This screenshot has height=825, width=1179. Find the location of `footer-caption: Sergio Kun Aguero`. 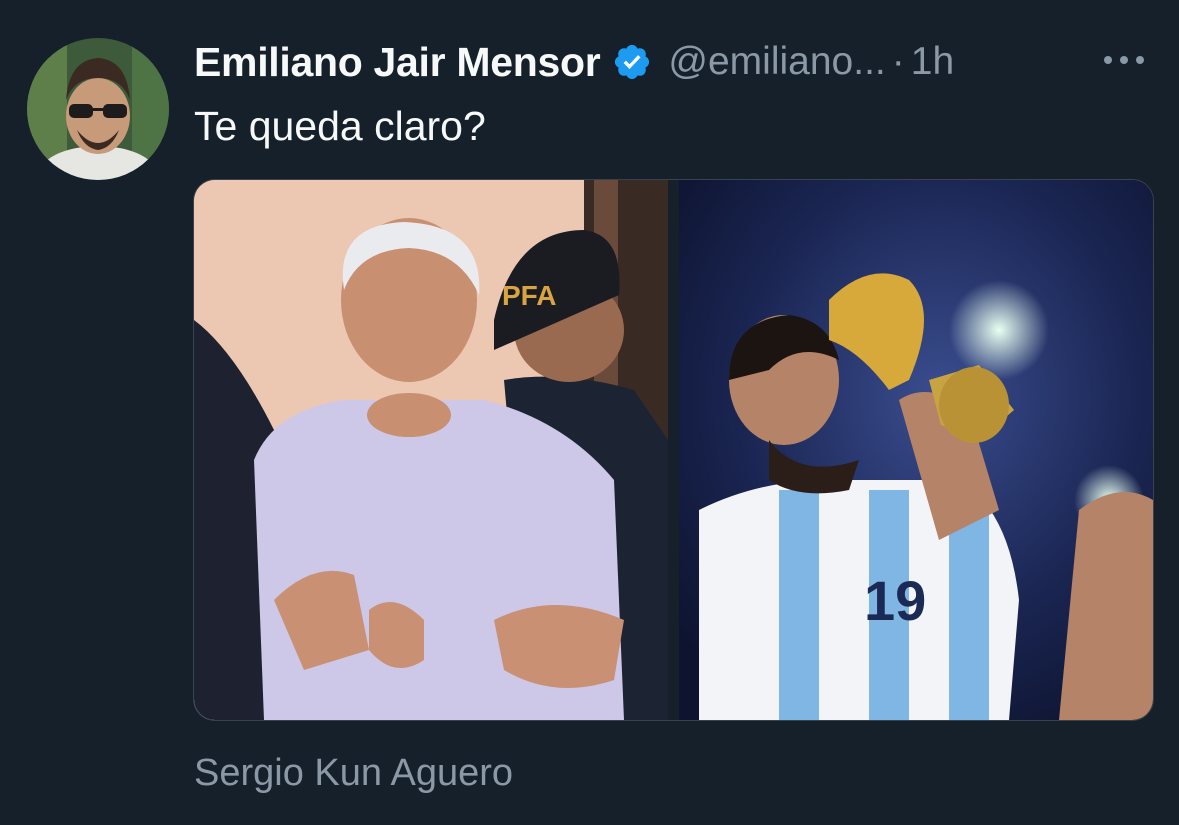

footer-caption: Sergio Kun Aguero is located at coordinates (354, 773).